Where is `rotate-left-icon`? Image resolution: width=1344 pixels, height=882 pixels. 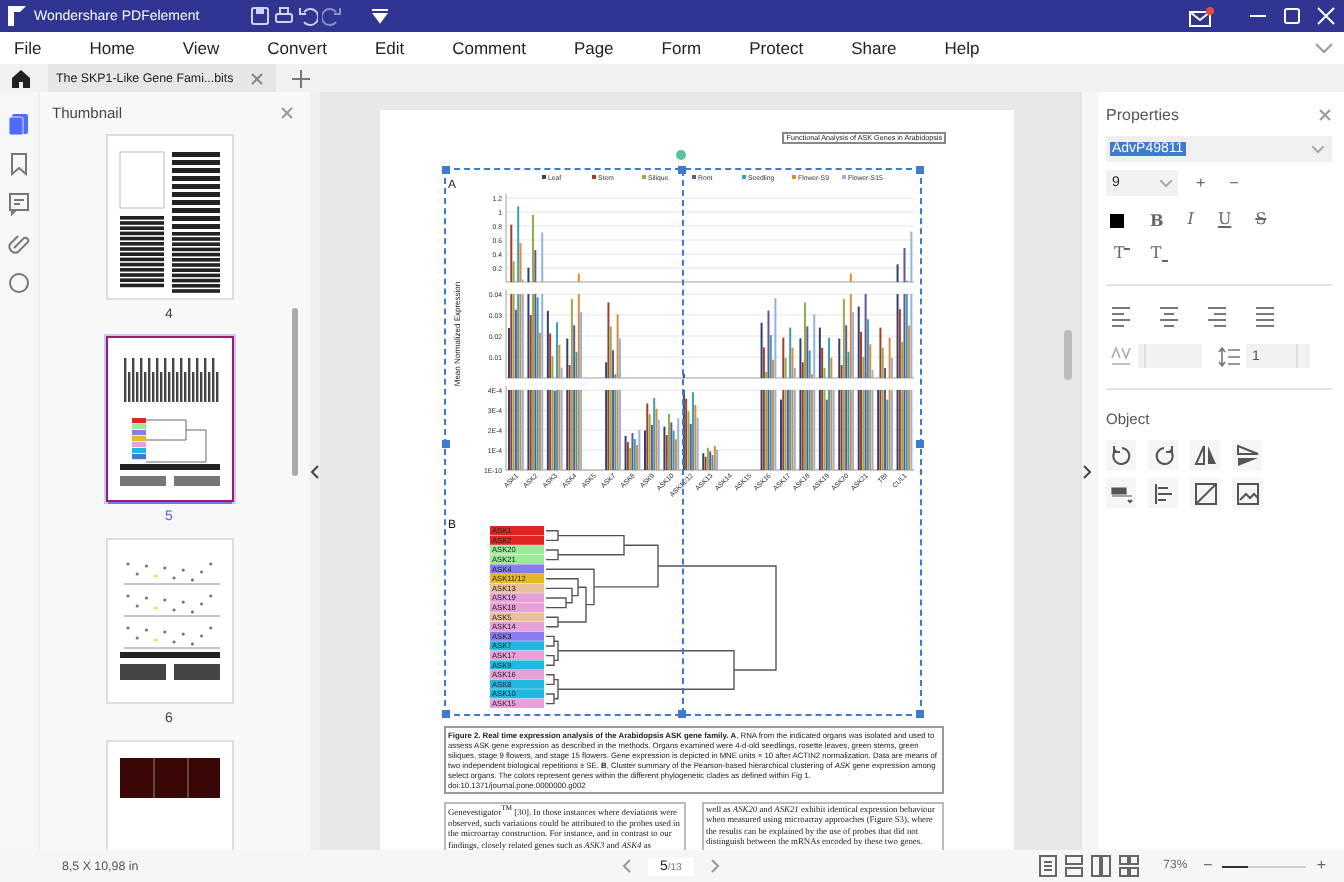 rotate-left-icon is located at coordinates (1121, 455).